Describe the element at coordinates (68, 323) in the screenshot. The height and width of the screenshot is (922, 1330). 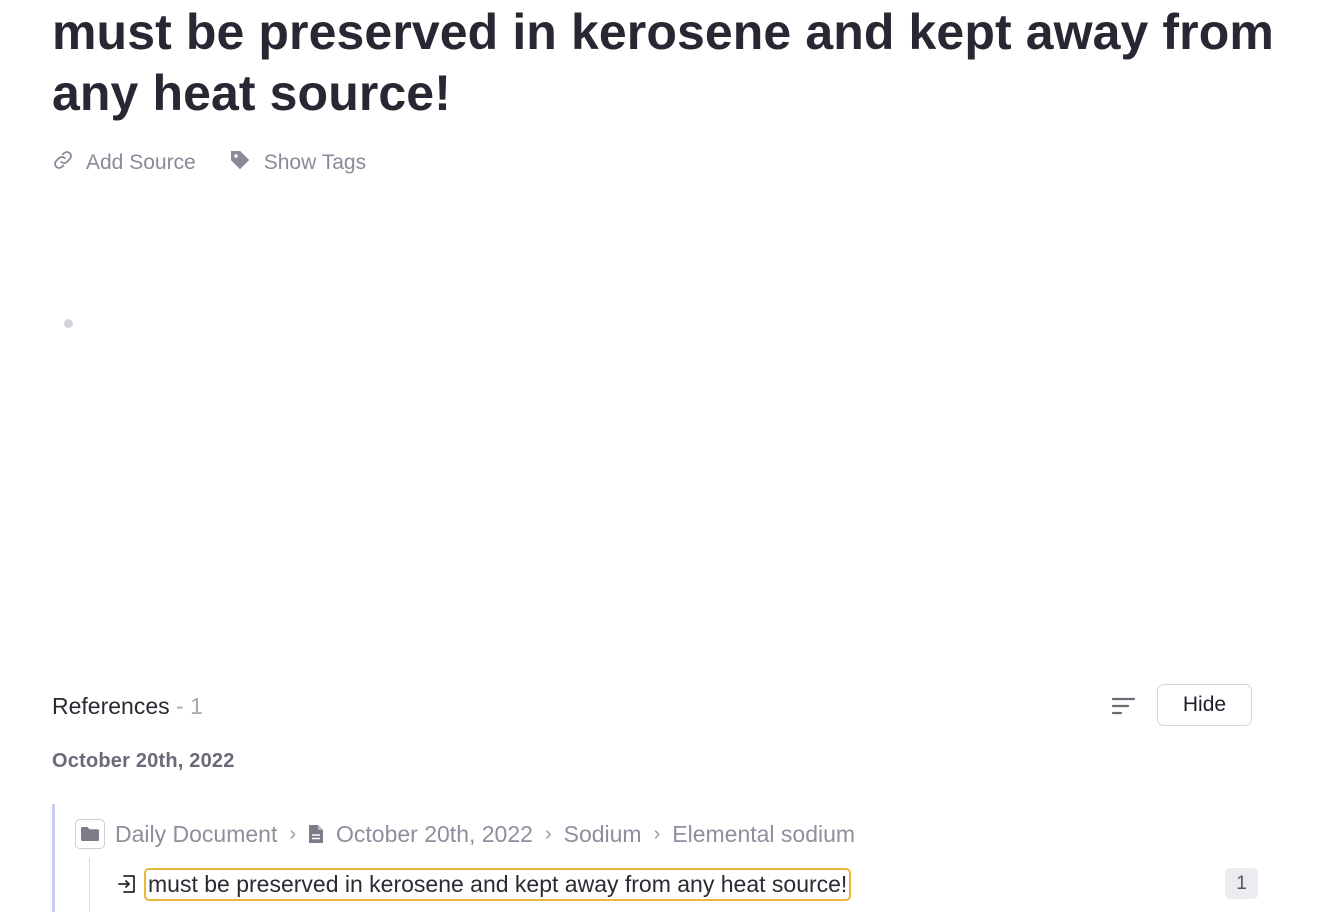
I see `empty-block-bullet` at that location.